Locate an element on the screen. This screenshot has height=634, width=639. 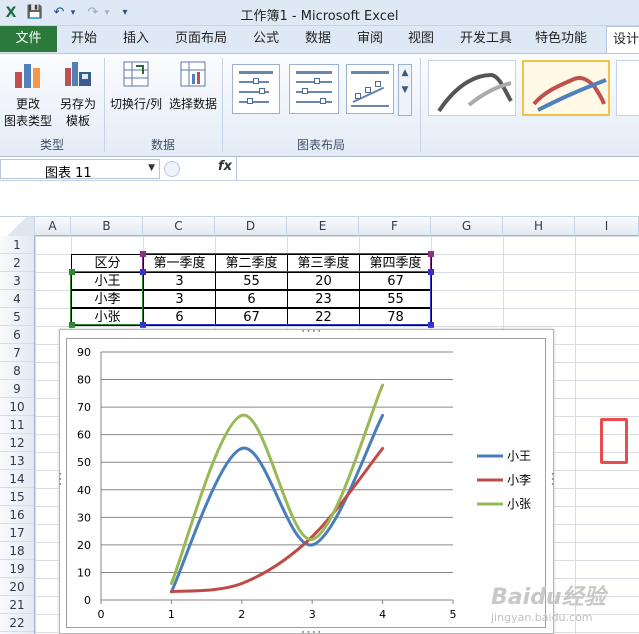
column-header-a: A is located at coordinates (53, 226).